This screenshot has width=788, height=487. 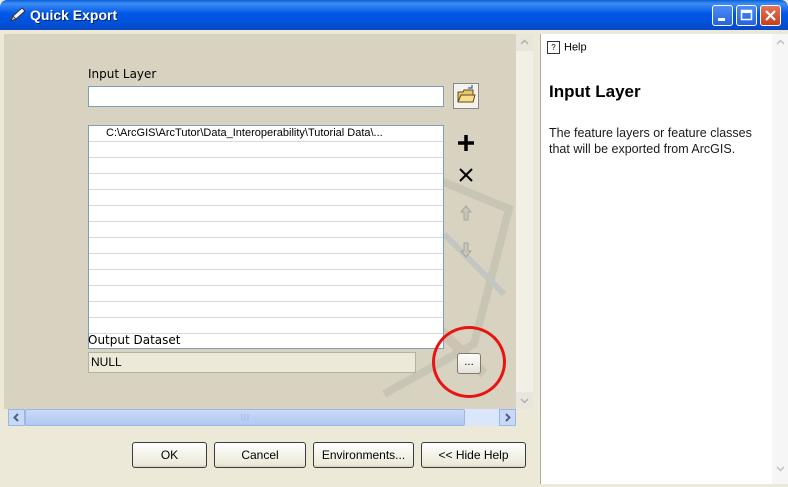 I want to click on hide-help-button: << Hide Help, so click(x=473, y=455).